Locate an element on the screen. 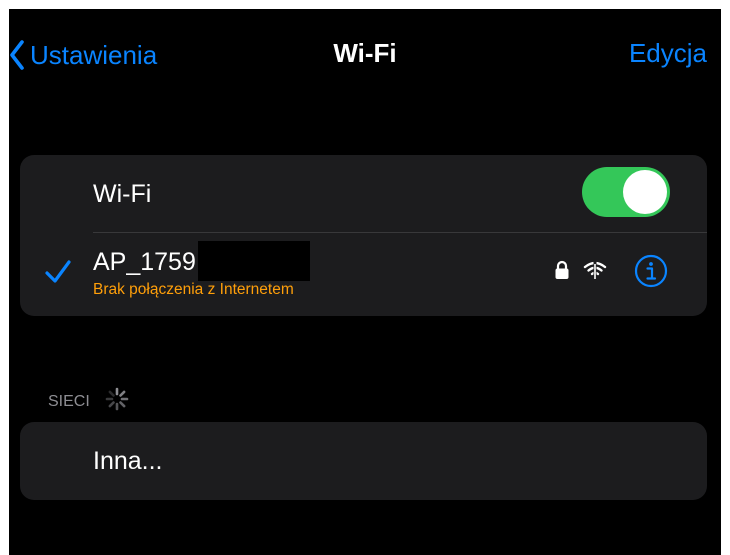 This screenshot has height=555, width=730. toggle-knob is located at coordinates (645, 192).